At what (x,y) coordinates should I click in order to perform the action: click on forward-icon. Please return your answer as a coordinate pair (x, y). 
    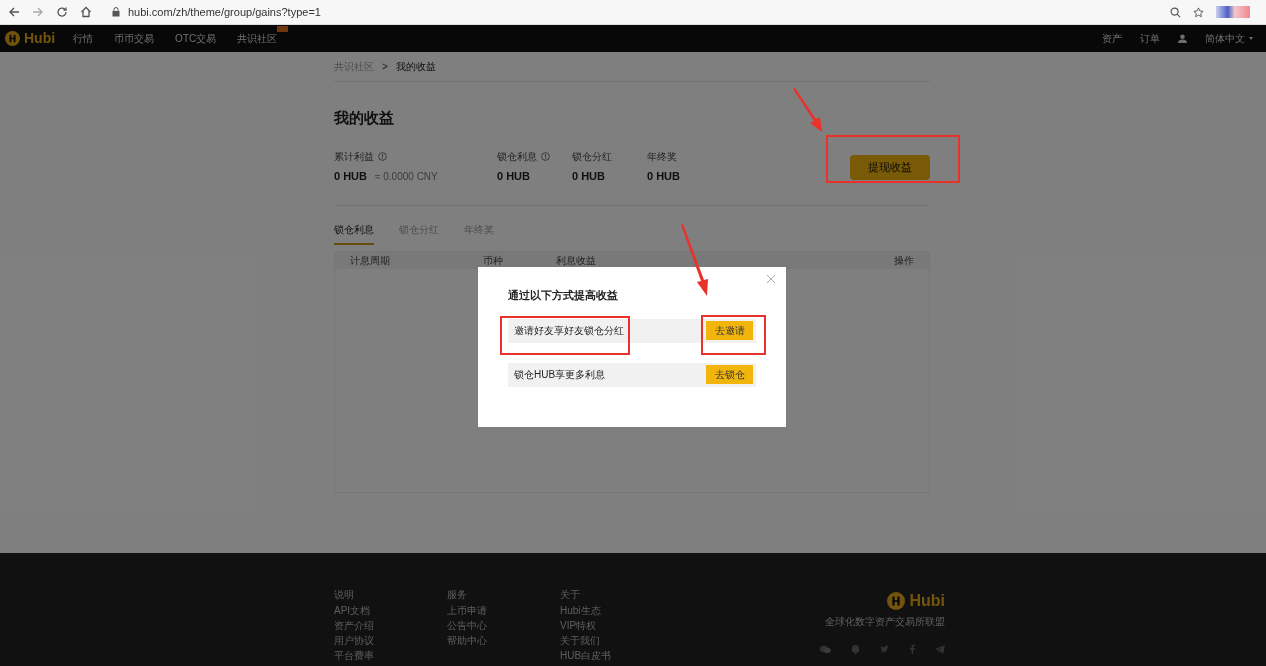
    Looking at the image, I should click on (38, 12).